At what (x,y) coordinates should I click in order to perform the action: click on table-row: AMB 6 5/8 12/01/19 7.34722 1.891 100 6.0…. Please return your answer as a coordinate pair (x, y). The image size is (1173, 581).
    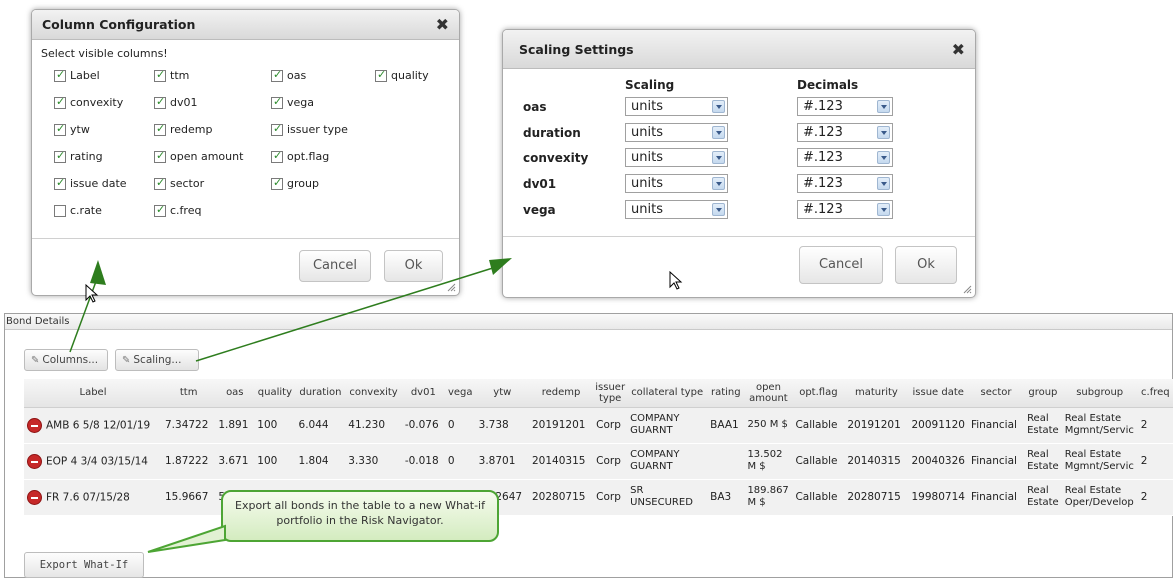
    Looking at the image, I should click on (598, 425).